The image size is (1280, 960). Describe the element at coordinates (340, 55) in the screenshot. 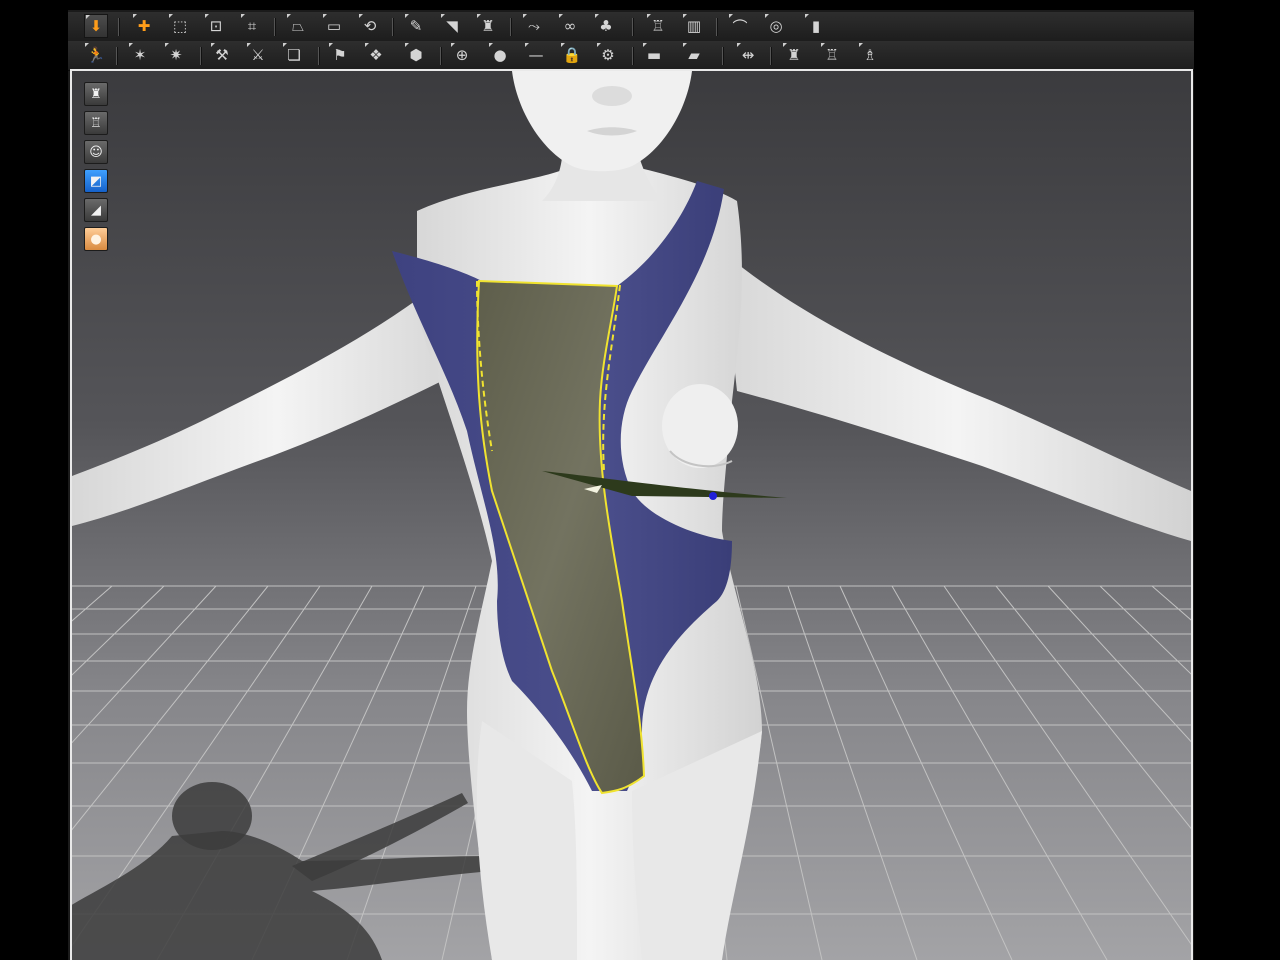

I see `graphic-button: ⚑` at that location.